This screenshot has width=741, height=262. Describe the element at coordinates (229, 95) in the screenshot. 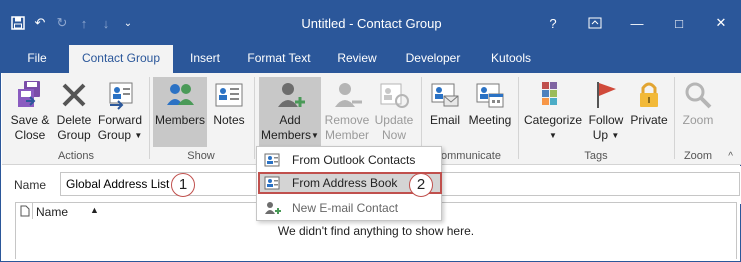

I see `notes-icon` at that location.